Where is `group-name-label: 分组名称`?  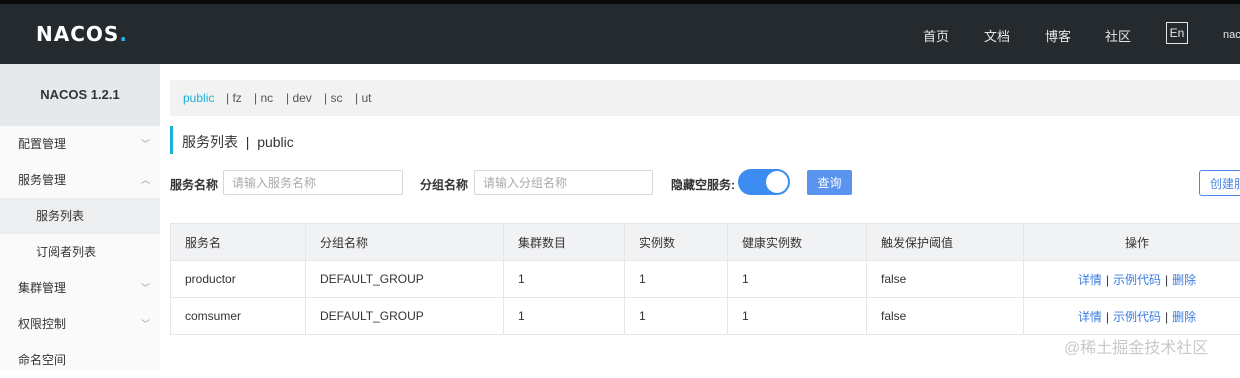
group-name-label: 分组名称 is located at coordinates (444, 184).